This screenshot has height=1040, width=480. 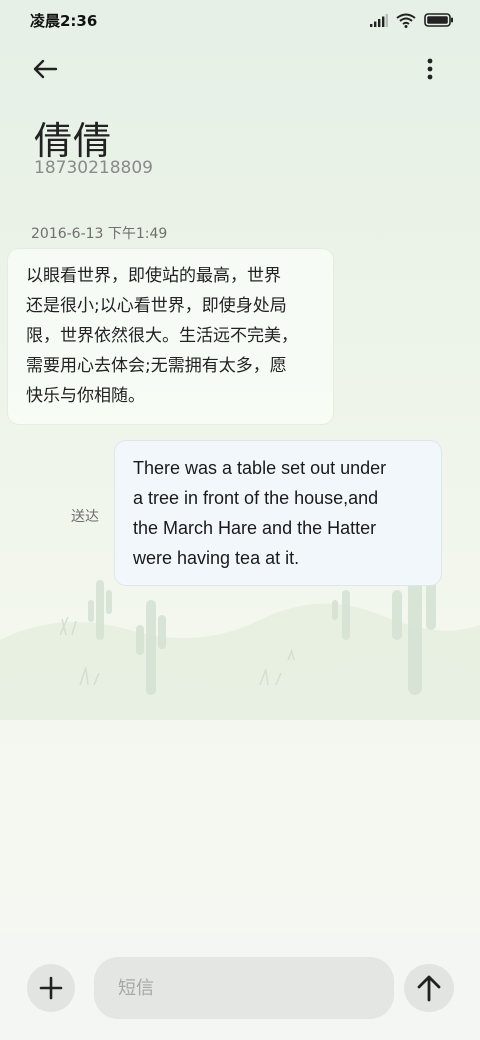 I want to click on status-icons, so click(x=412, y=20).